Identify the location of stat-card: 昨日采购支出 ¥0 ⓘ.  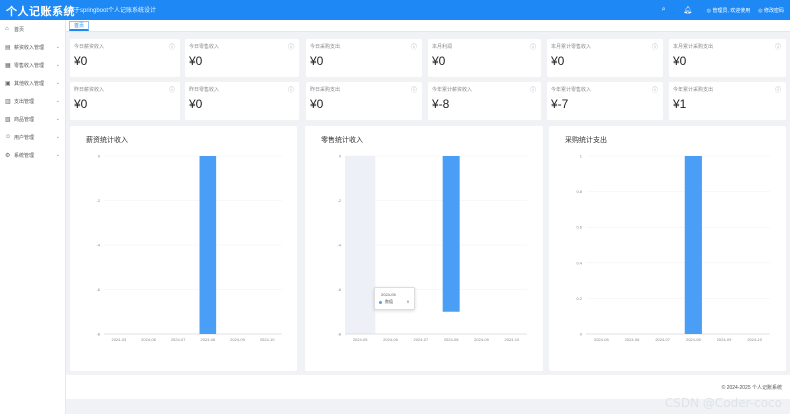
(364, 101).